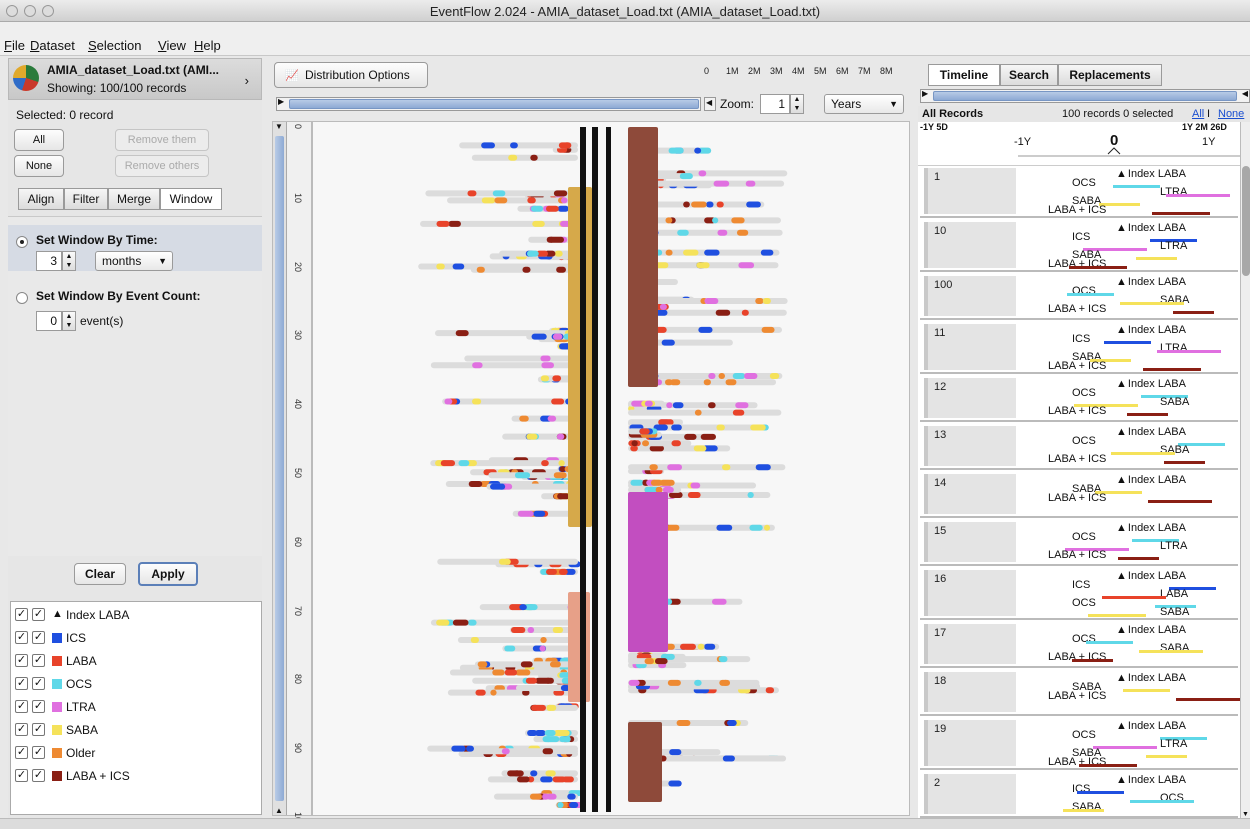 The image size is (1250, 829). What do you see at coordinates (1079, 447) in the screenshot?
I see `record-row: 13 ▲Index LABA OCS SABA LABA + ICS` at bounding box center [1079, 447].